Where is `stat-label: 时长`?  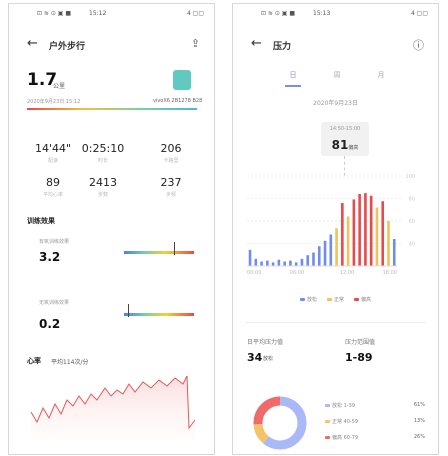
stat-label: 时长 is located at coordinates (102, 161).